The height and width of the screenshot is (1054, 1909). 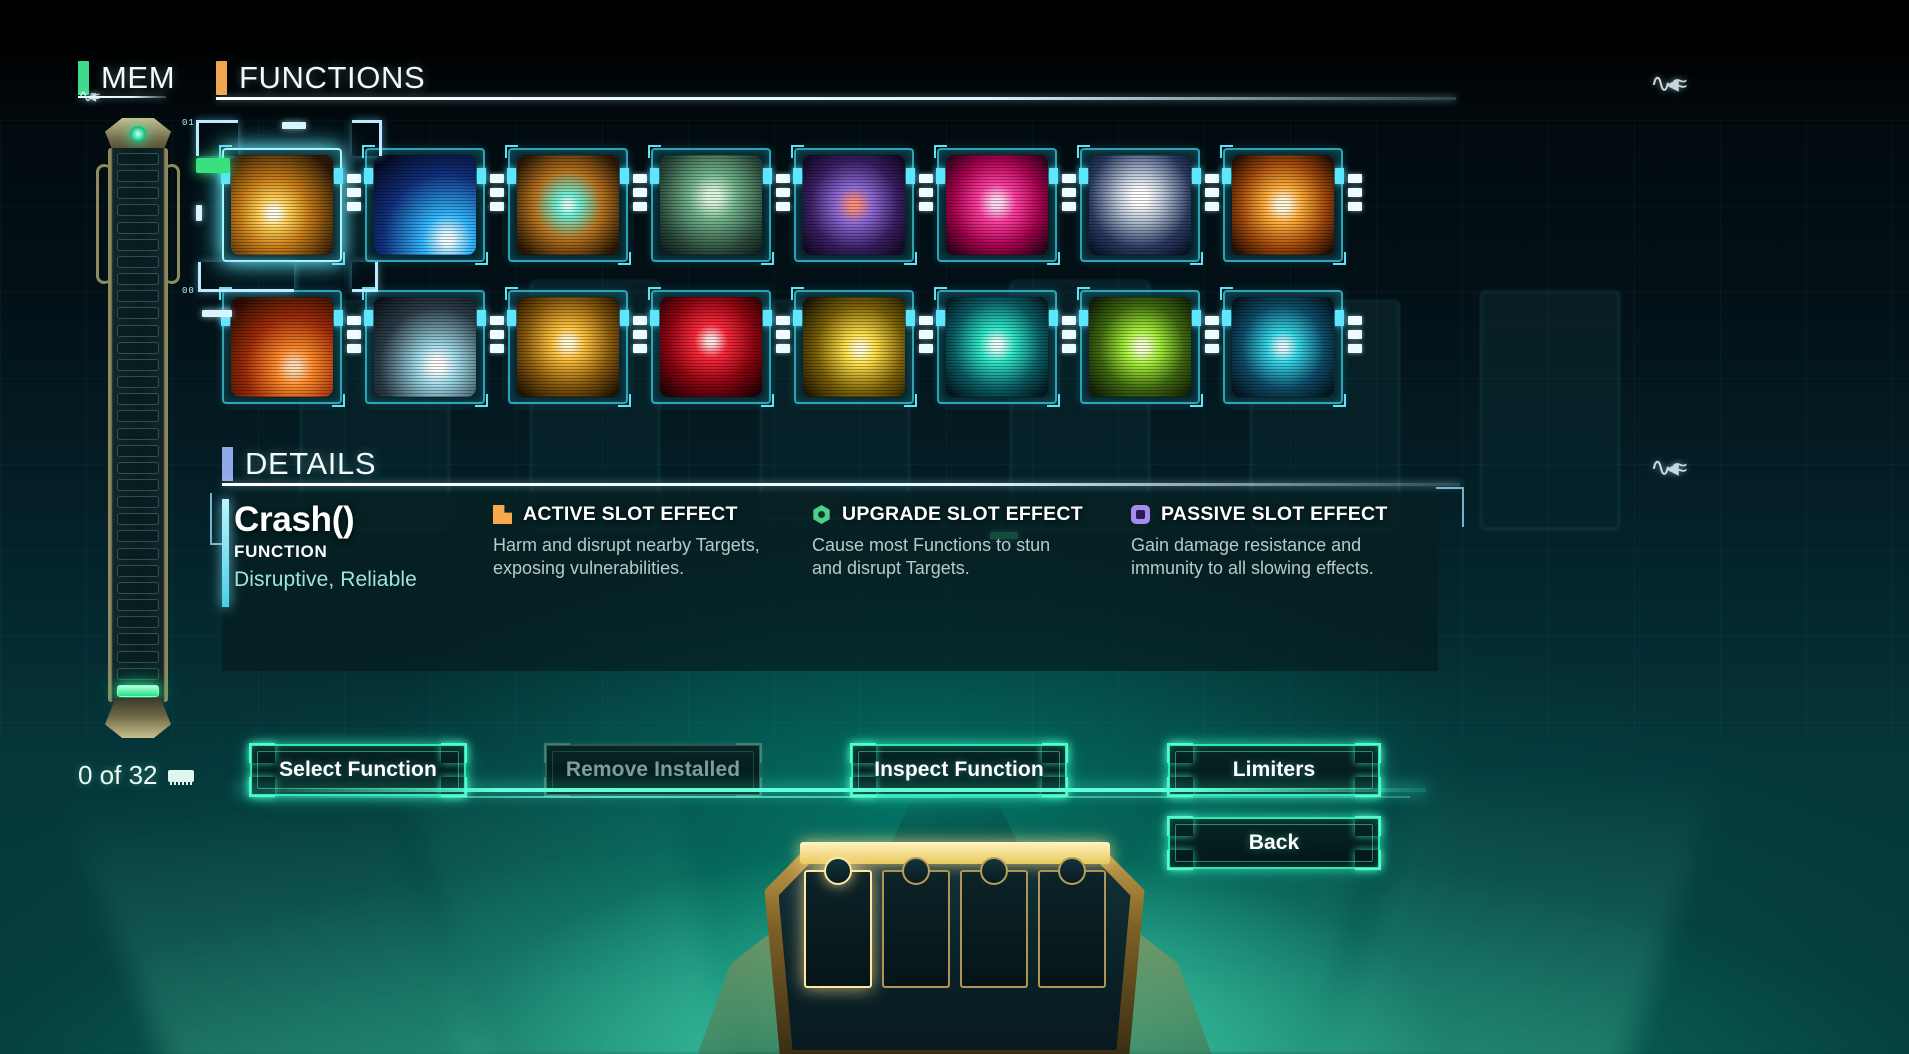 I want to click on hud-sweep-line-secondary, so click(x=830, y=797).